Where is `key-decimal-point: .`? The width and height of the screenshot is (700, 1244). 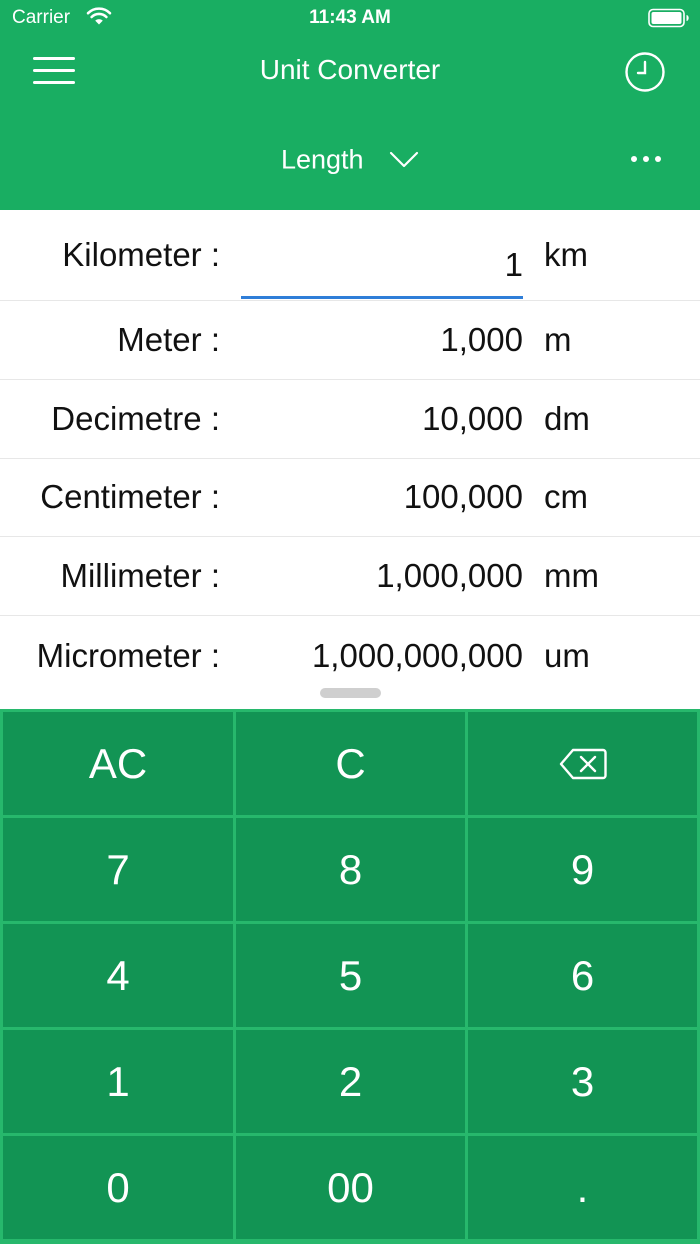
key-decimal-point: . is located at coordinates (582, 1187).